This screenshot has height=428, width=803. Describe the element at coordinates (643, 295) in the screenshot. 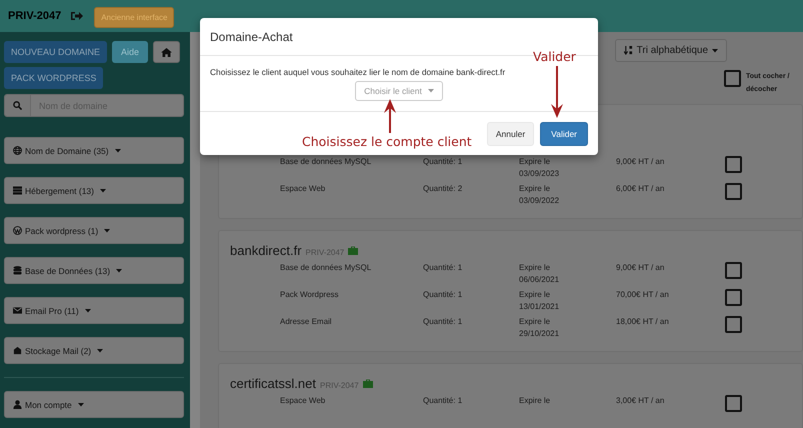

I see `price: 70,00€ HT / an` at that location.